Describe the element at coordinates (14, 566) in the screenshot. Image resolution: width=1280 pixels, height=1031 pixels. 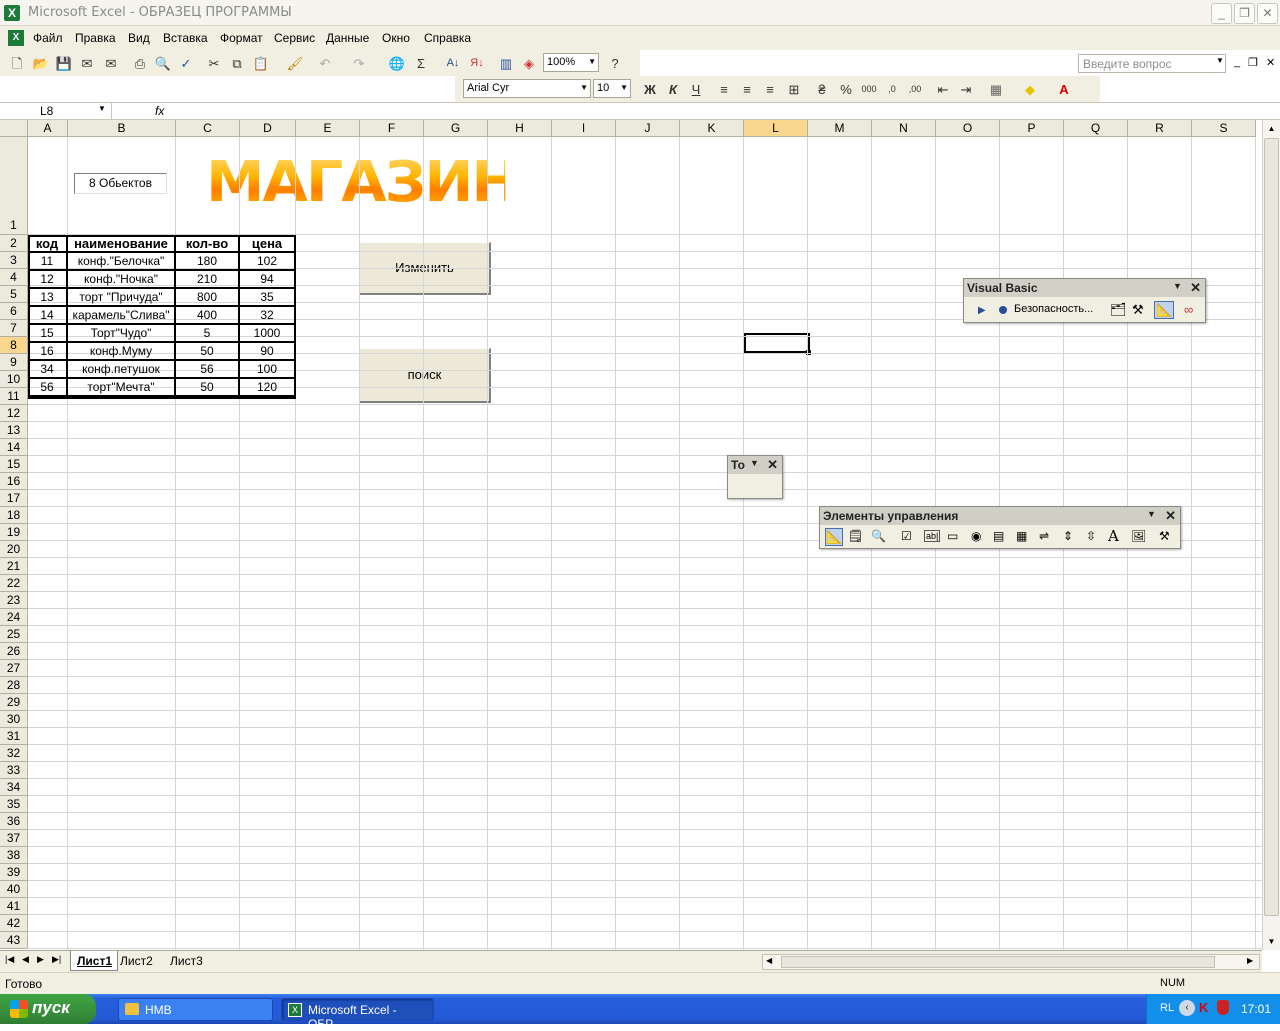
I see `row-header: 21` at that location.